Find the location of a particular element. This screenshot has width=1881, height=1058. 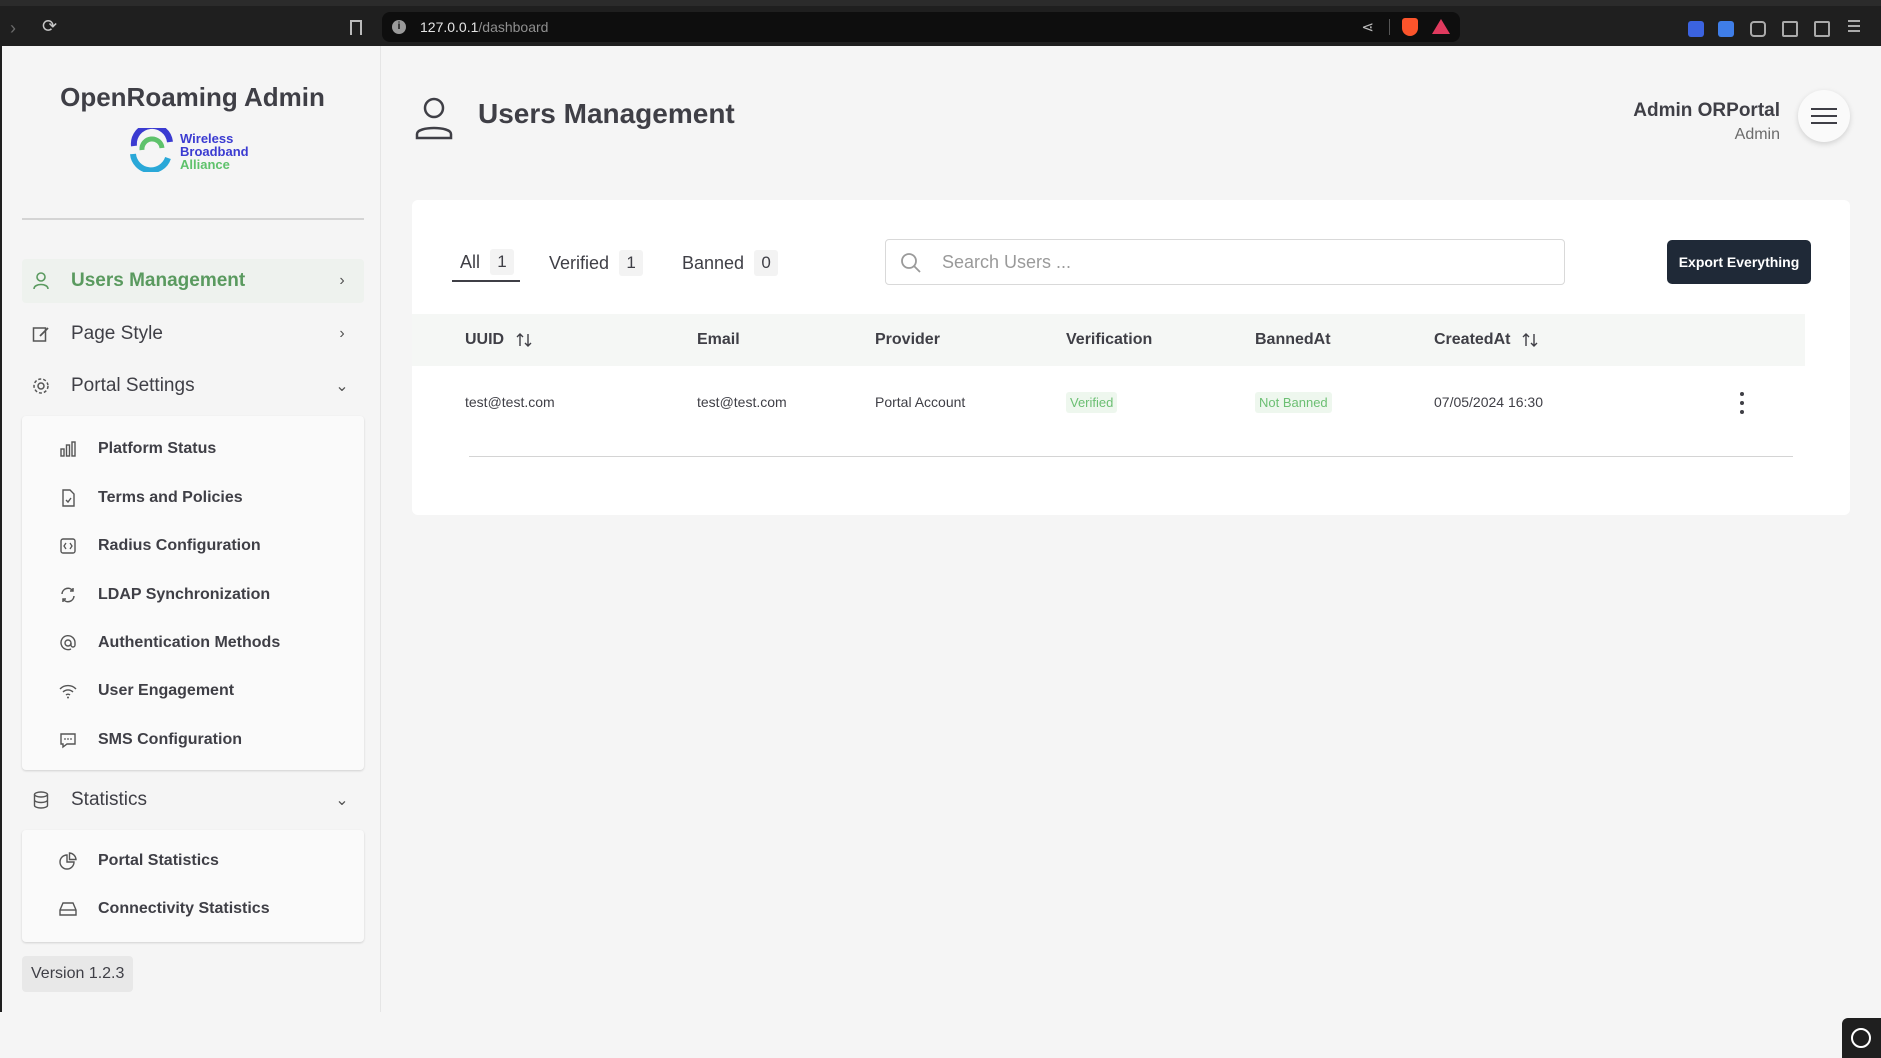

export-everything-button: Export Everything is located at coordinates (1739, 262).